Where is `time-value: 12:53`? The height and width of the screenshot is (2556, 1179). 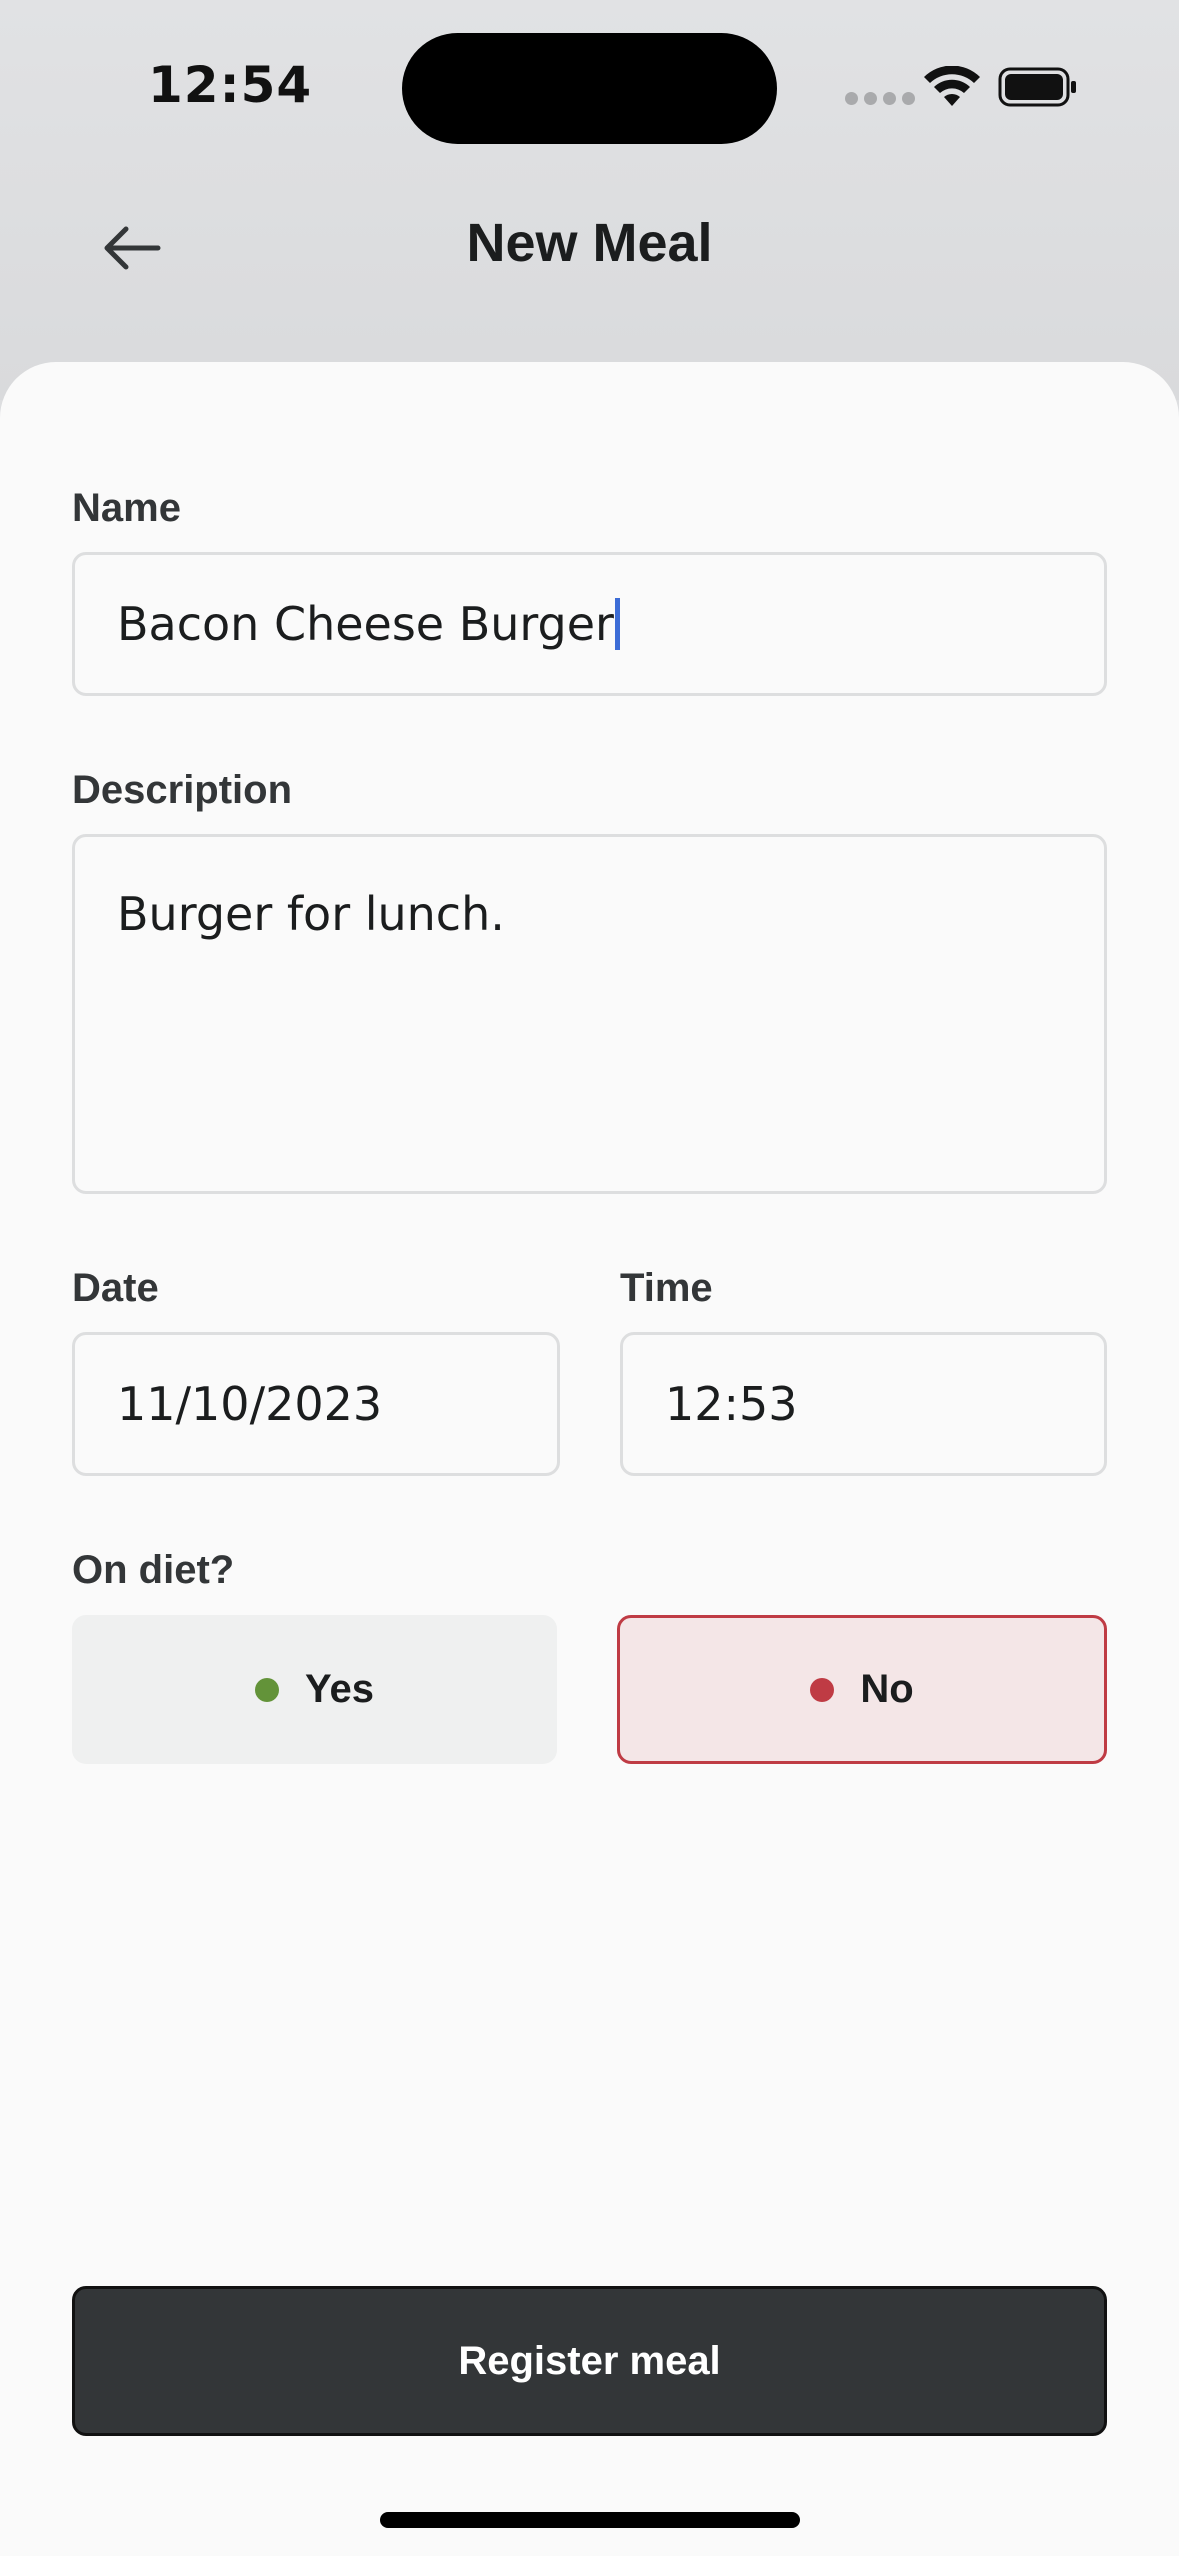
time-value: 12:53 is located at coordinates (731, 1404).